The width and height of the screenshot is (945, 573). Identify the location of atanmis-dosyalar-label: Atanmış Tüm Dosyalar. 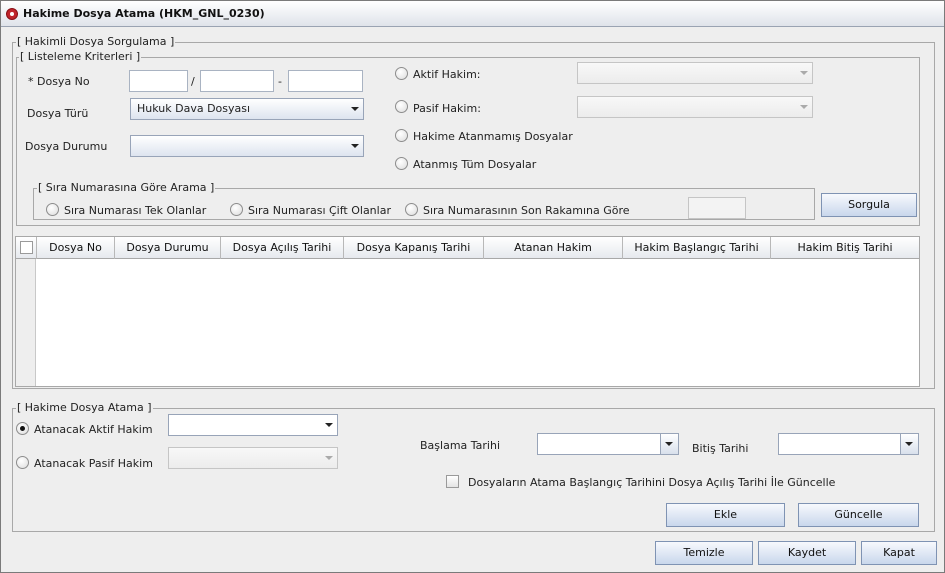
(475, 164).